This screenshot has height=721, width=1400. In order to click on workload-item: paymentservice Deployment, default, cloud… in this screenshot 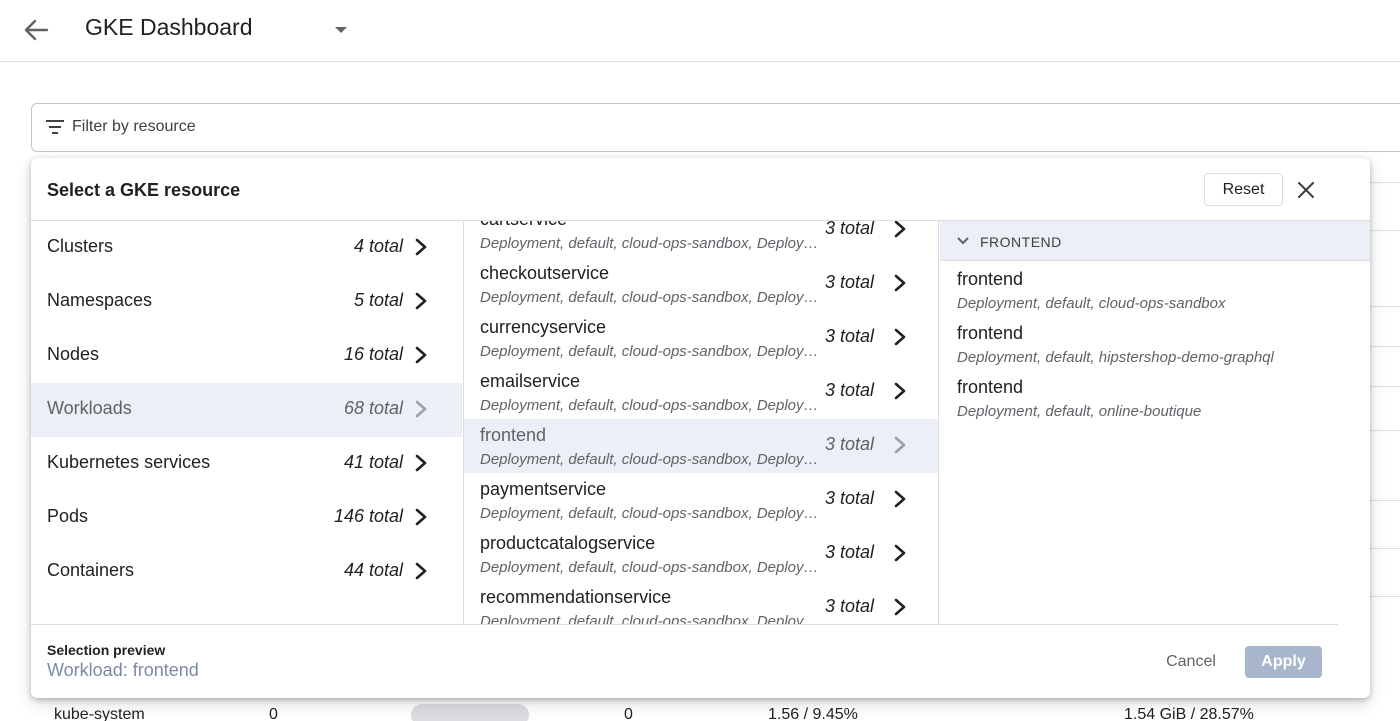, I will do `click(701, 500)`.